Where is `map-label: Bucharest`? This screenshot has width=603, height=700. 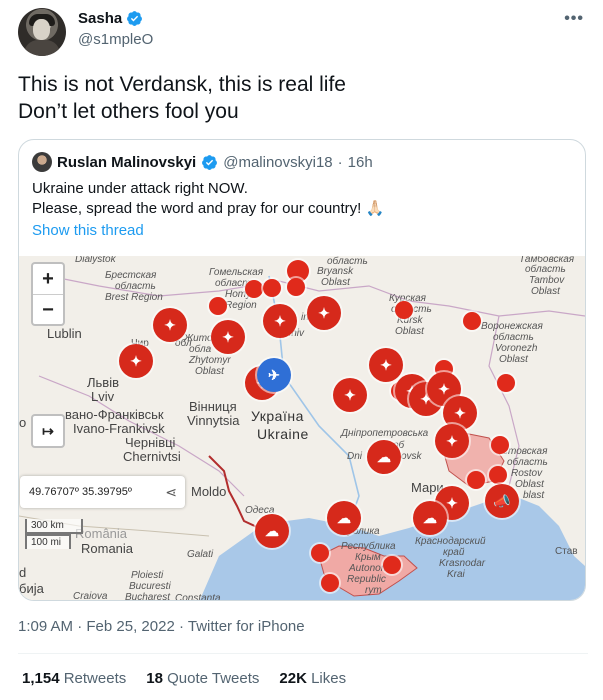 map-label: Bucharest is located at coordinates (148, 596).